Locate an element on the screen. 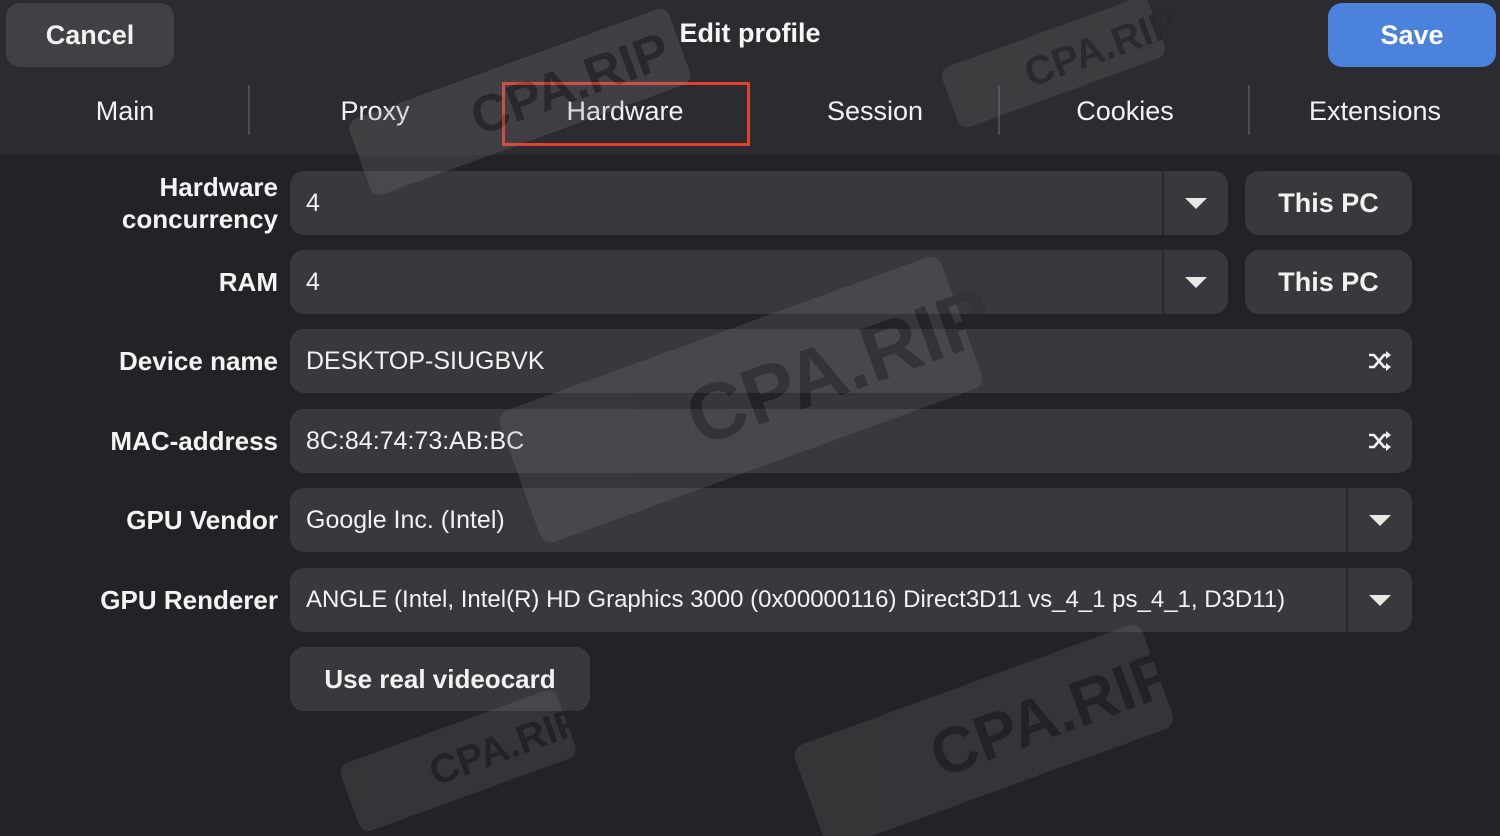 The height and width of the screenshot is (836, 1500). watermark-logo: CPA.RIP is located at coordinates (989, 730).